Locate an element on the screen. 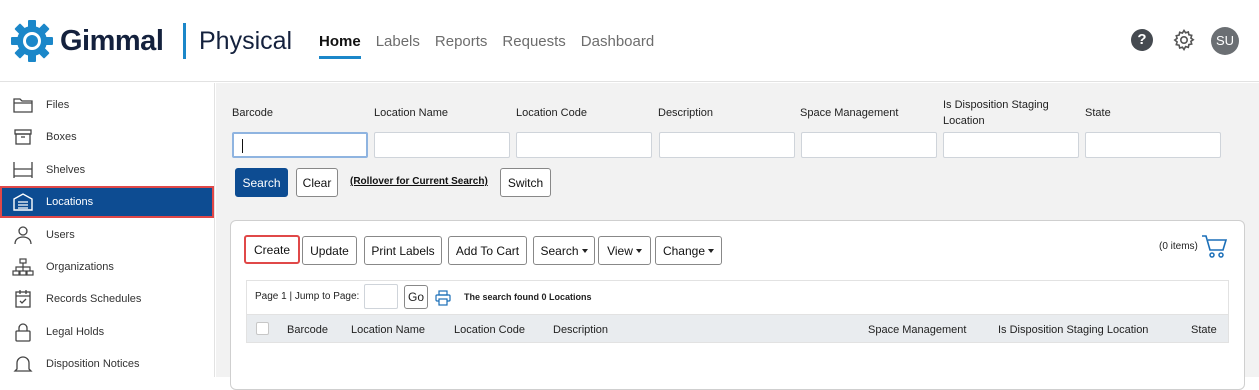  space-management-input is located at coordinates (869, 145).